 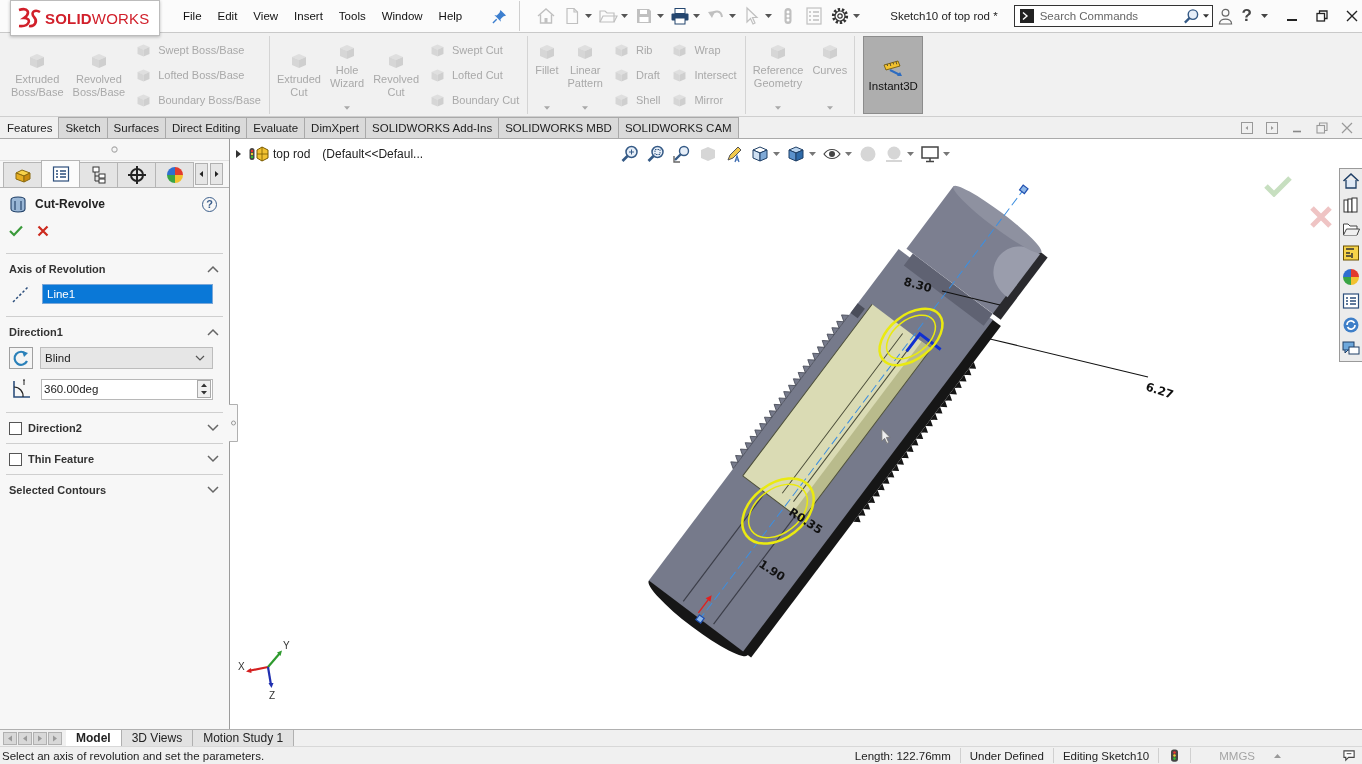 What do you see at coordinates (352, 16) in the screenshot?
I see `menu-item: Tools` at bounding box center [352, 16].